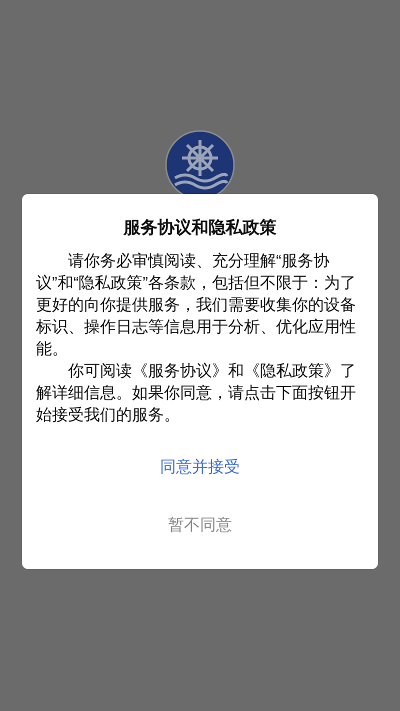 The height and width of the screenshot is (711, 400). I want to click on decline-button: 暂不同意, so click(200, 526).